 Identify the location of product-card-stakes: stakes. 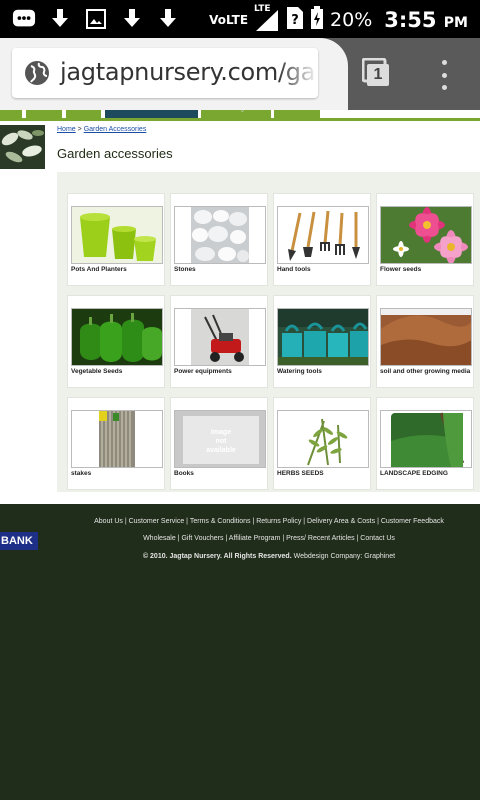
(116, 443).